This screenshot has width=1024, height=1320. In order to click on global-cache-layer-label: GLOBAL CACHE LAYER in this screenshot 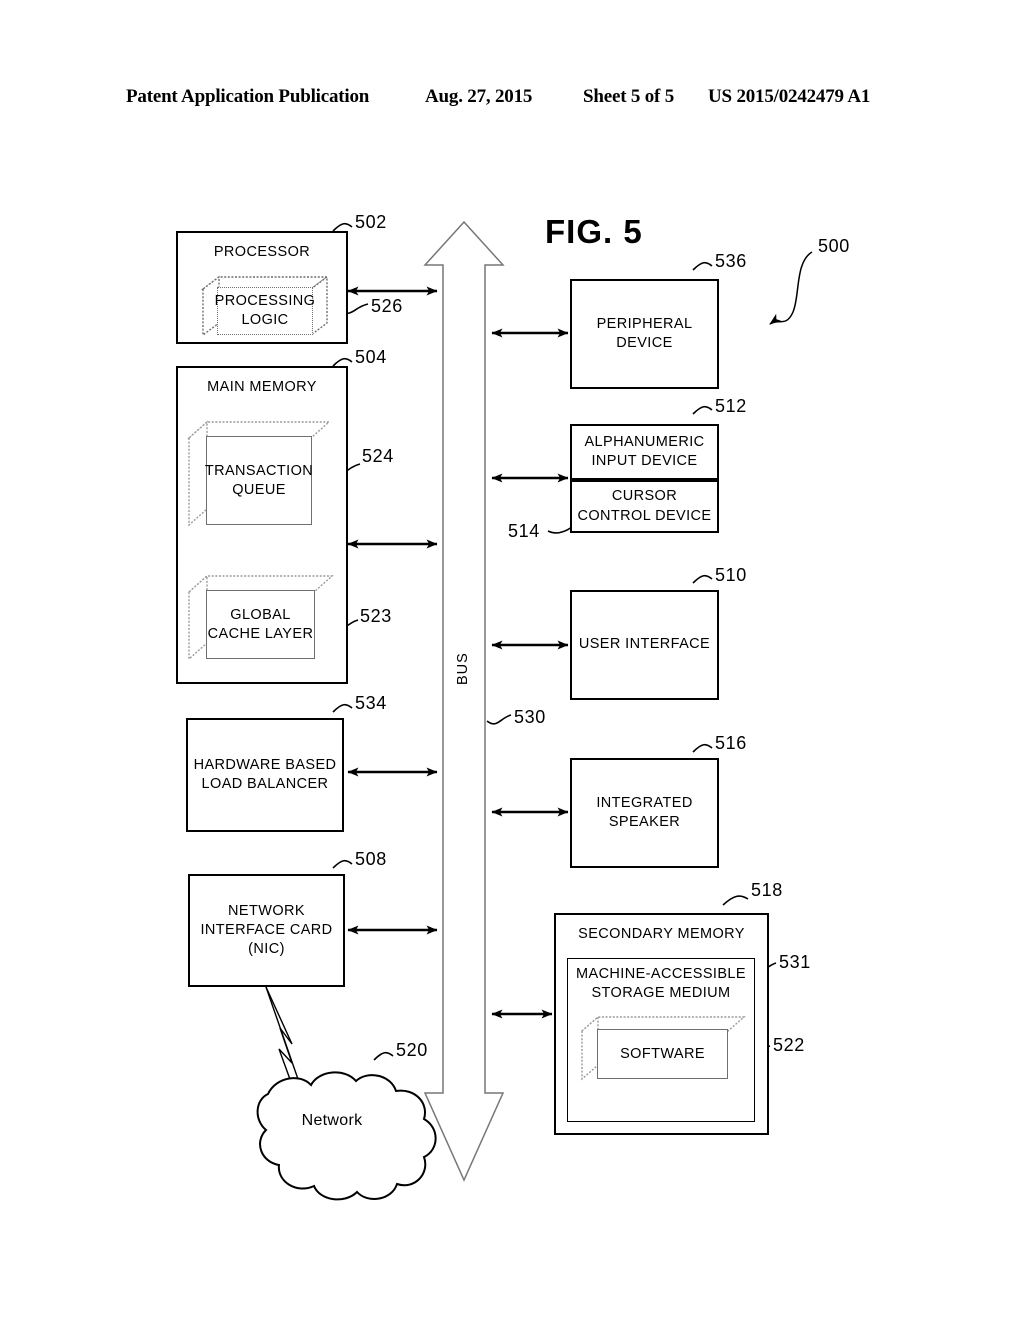, I will do `click(260, 624)`.